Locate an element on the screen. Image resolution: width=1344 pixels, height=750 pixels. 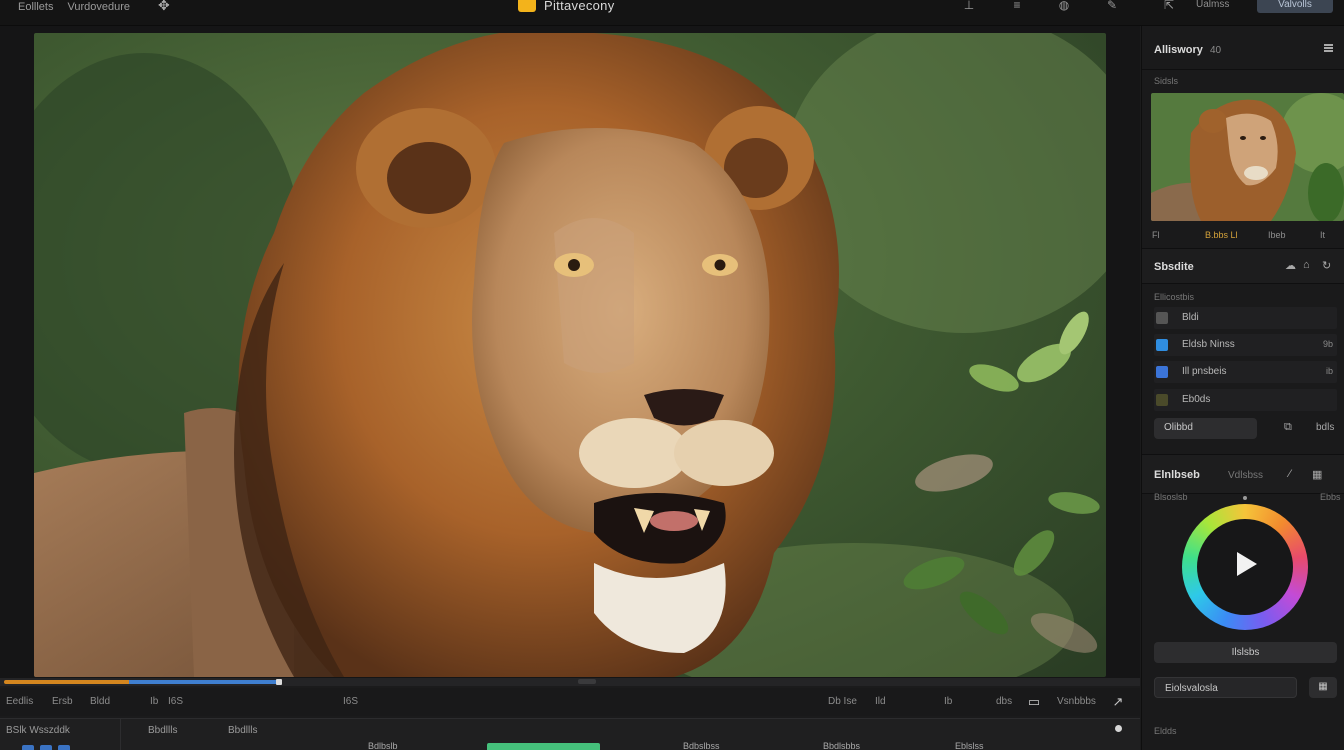
track-tabs is located at coordinates (46, 747).